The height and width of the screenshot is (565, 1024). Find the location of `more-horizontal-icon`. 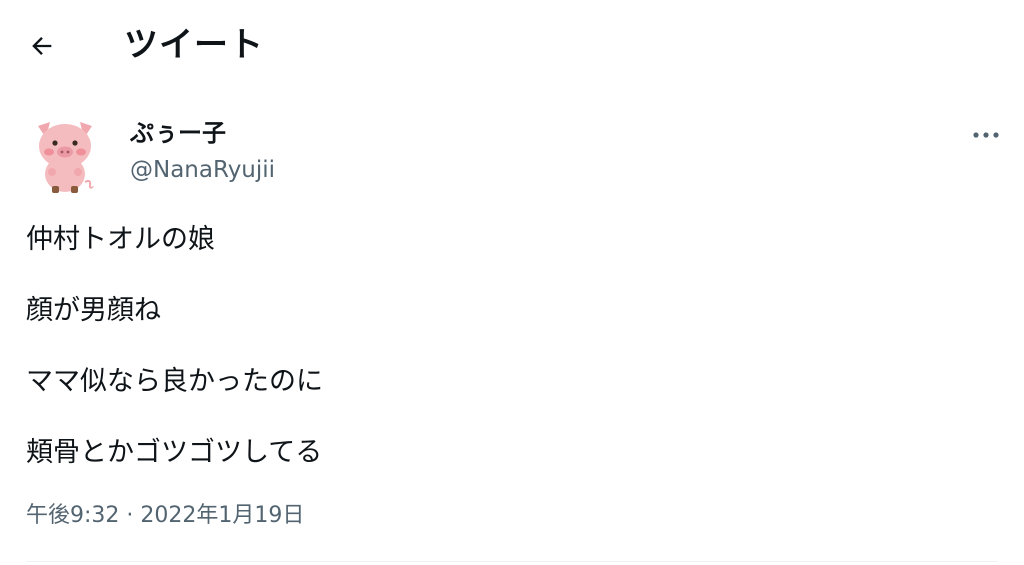

more-horizontal-icon is located at coordinates (986, 135).